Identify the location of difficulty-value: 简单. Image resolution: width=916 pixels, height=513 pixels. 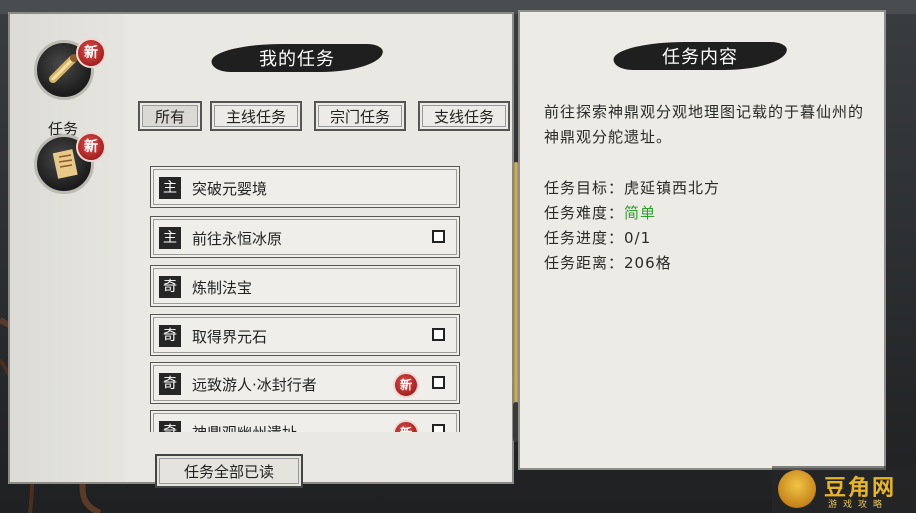
(640, 213).